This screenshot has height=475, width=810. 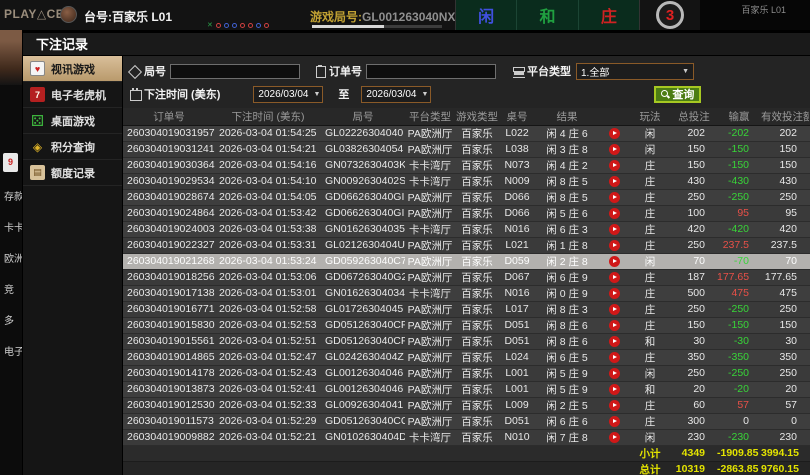 What do you see at coordinates (739, 389) in the screenshot?
I see `cell-win-loss: -20` at bounding box center [739, 389].